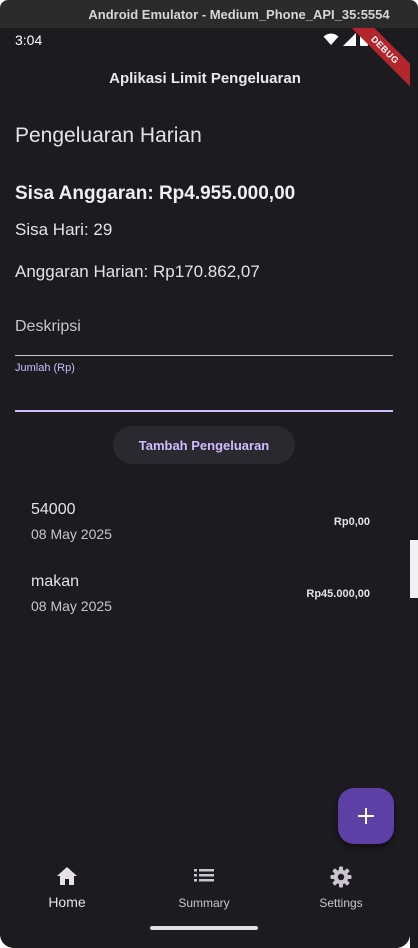 Image resolution: width=418 pixels, height=948 pixels. What do you see at coordinates (53, 509) in the screenshot?
I see `item-title: 54000` at bounding box center [53, 509].